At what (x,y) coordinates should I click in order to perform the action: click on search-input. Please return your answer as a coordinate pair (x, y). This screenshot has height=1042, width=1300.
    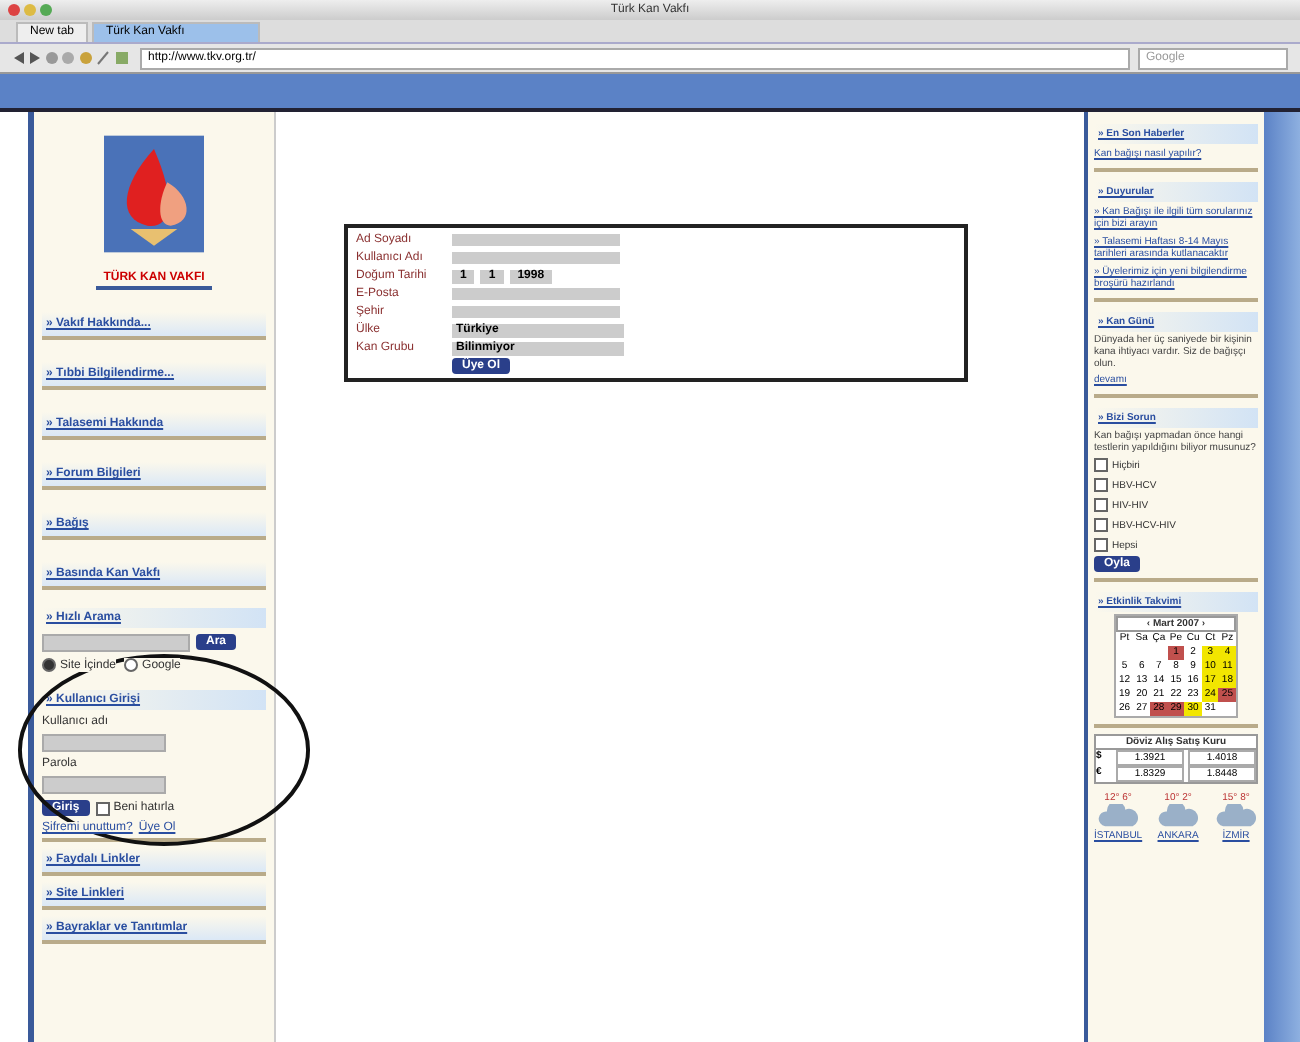
    Looking at the image, I should click on (116, 643).